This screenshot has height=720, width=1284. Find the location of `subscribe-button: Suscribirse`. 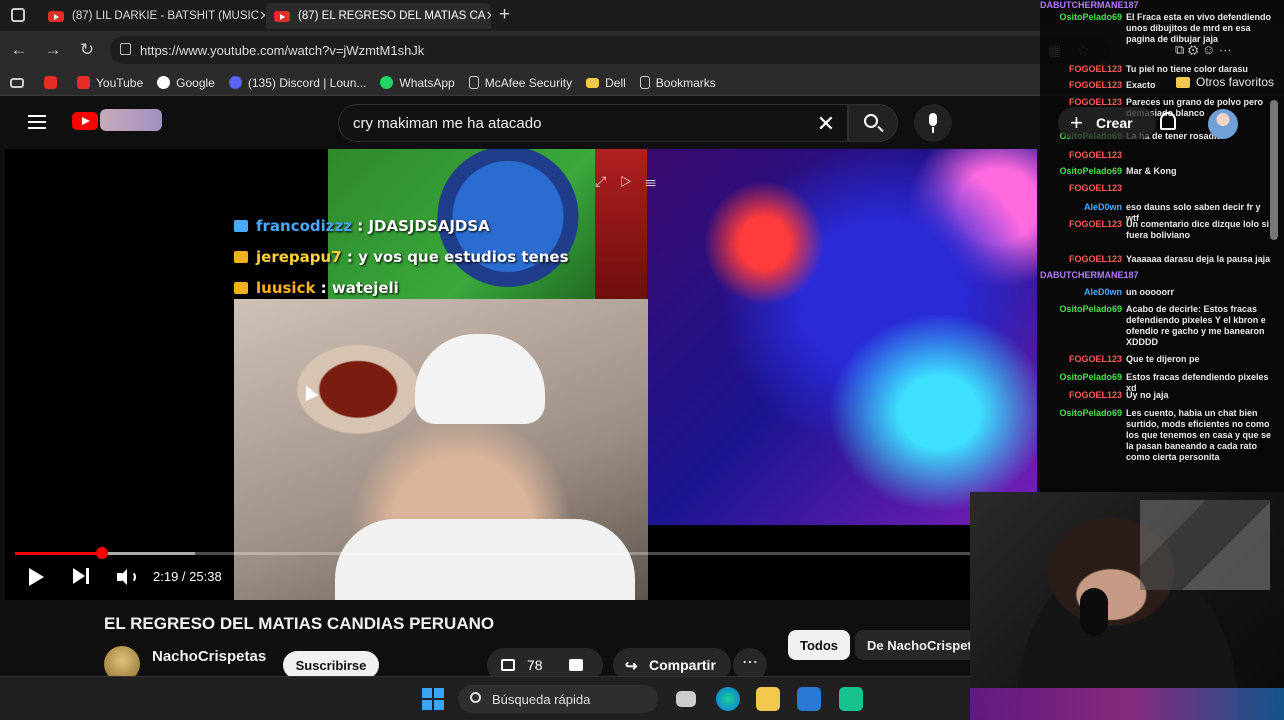

subscribe-button: Suscribirse is located at coordinates (331, 665).